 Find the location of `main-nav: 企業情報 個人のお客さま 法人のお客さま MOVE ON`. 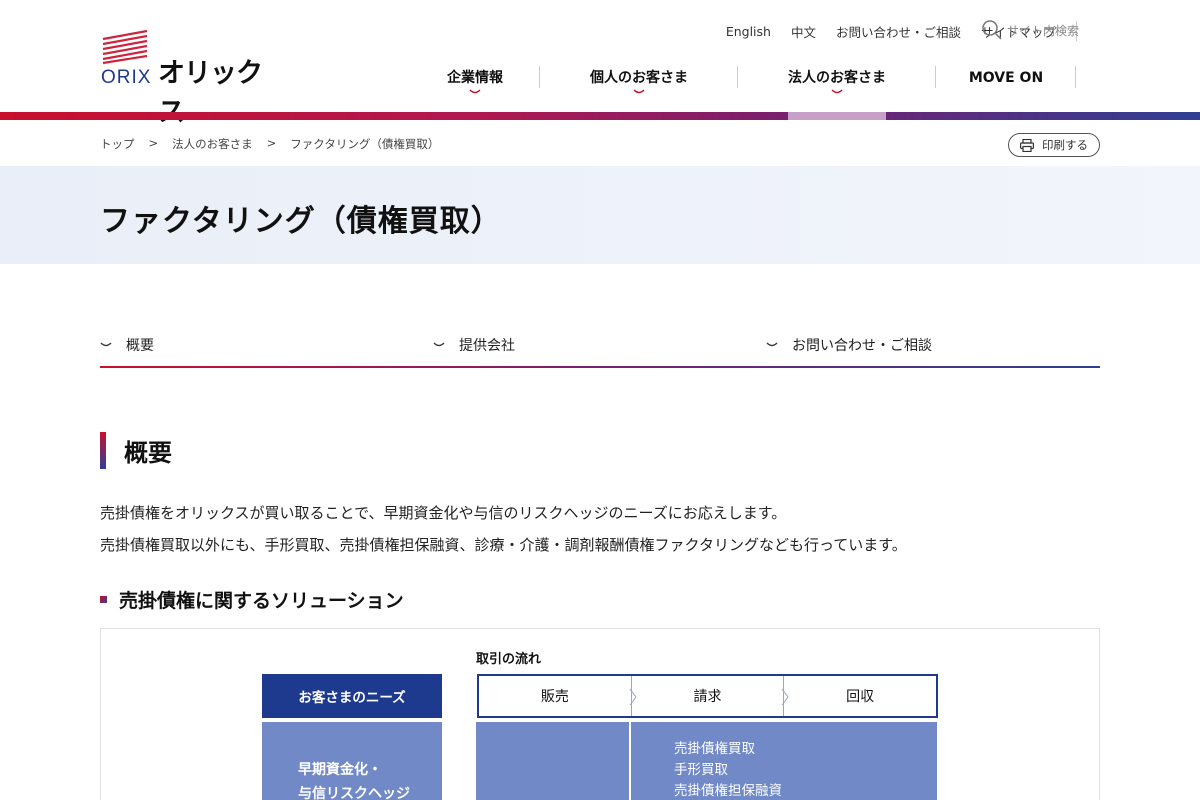

main-nav: 企業情報 個人のお客さま 法人のお客さま MOVE ON is located at coordinates (743, 80).